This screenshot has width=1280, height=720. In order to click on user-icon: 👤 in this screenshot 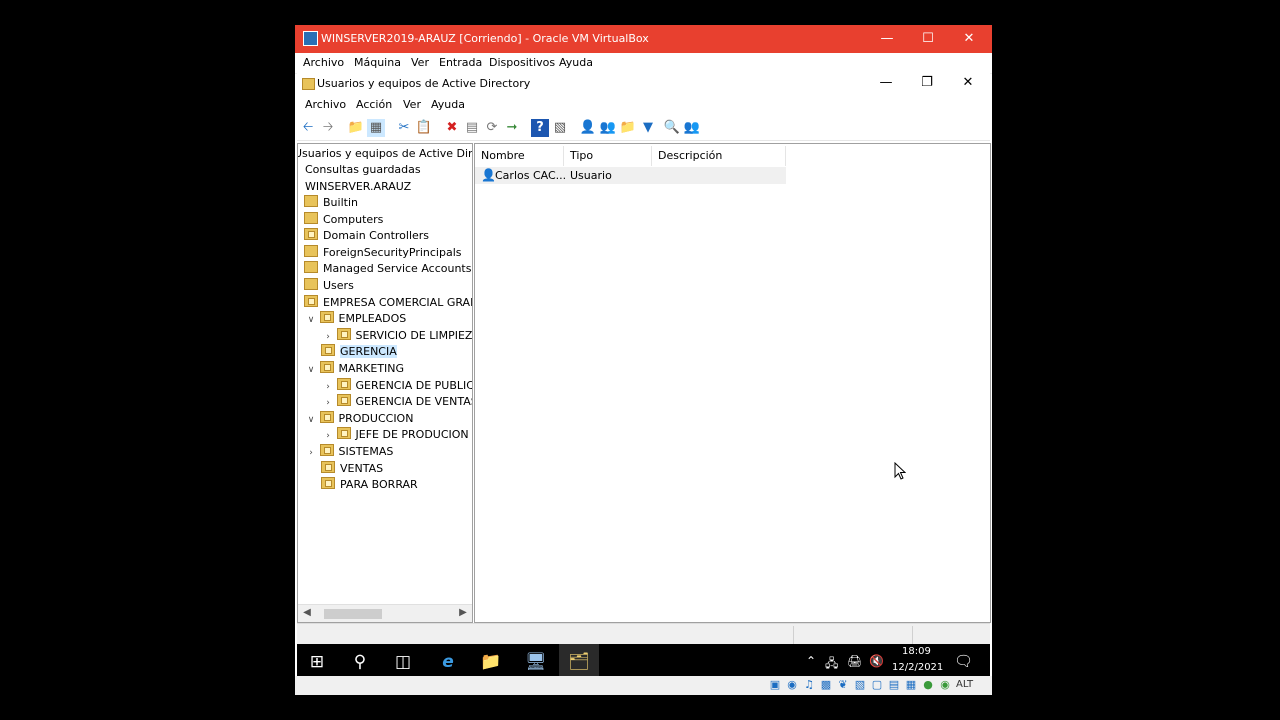, I will do `click(488, 175)`.